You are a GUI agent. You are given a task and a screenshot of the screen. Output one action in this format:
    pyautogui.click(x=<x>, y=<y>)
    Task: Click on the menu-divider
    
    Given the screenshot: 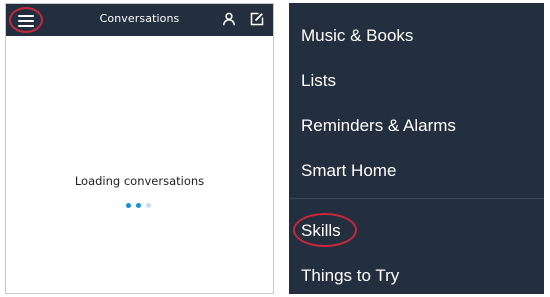 What is the action you would take?
    pyautogui.click(x=416, y=198)
    